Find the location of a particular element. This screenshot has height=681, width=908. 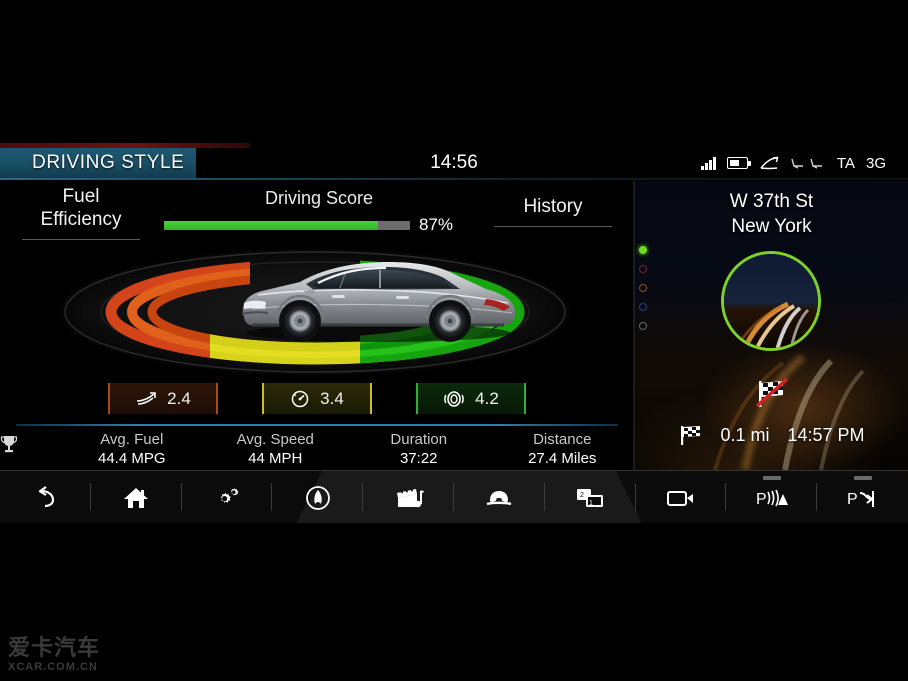

tab-underline is located at coordinates (553, 226).